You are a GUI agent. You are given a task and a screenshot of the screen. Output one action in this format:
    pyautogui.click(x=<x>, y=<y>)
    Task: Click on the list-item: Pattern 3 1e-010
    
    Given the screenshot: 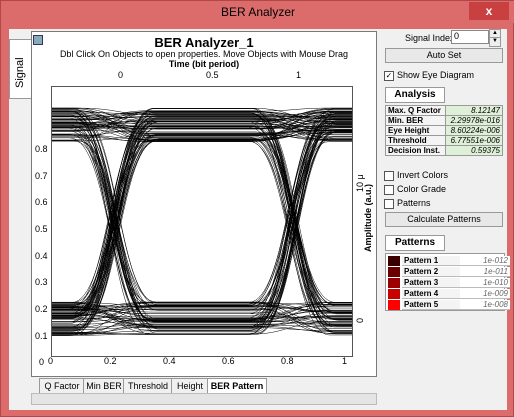 What is the action you would take?
    pyautogui.click(x=450, y=283)
    